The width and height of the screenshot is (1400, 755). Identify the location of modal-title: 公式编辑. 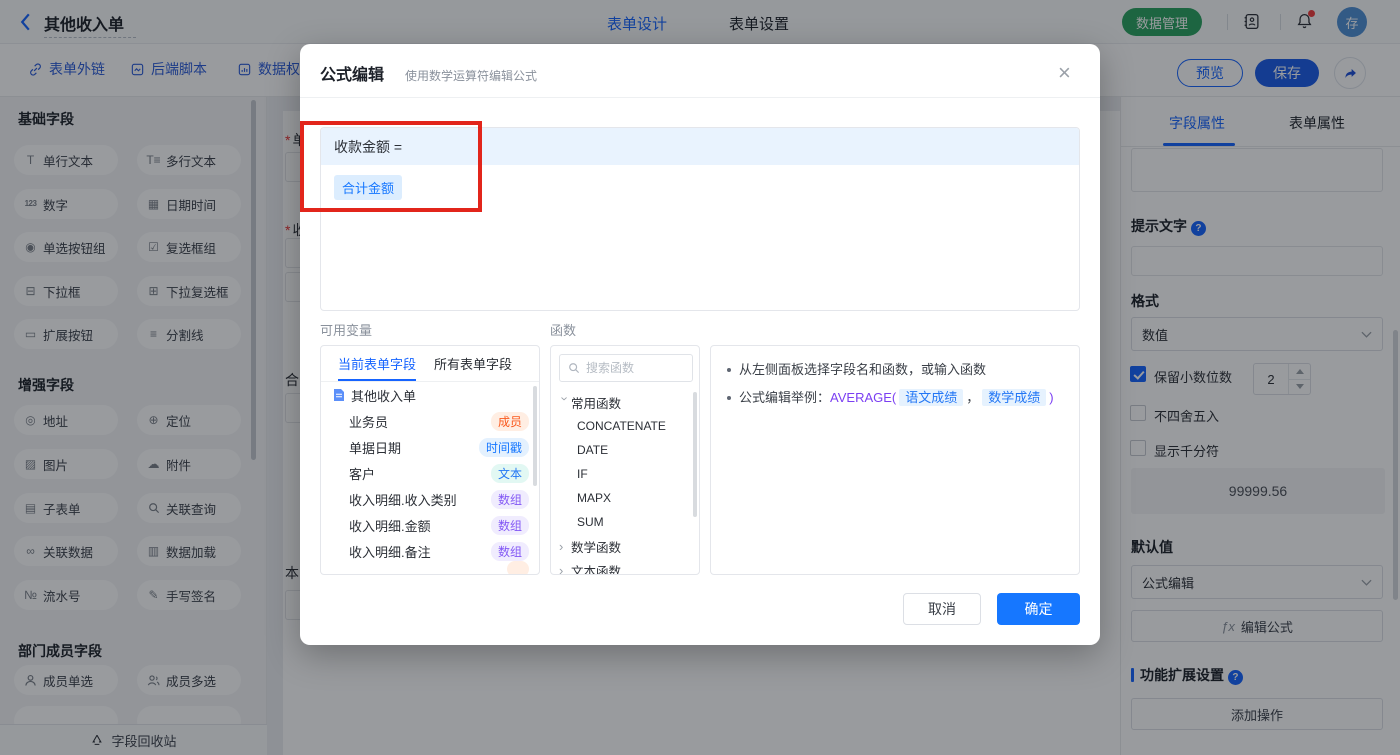
(352, 75).